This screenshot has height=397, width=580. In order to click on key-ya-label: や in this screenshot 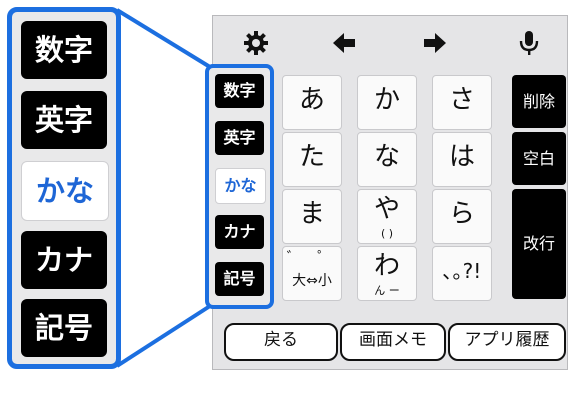, I will do `click(386, 209)`.